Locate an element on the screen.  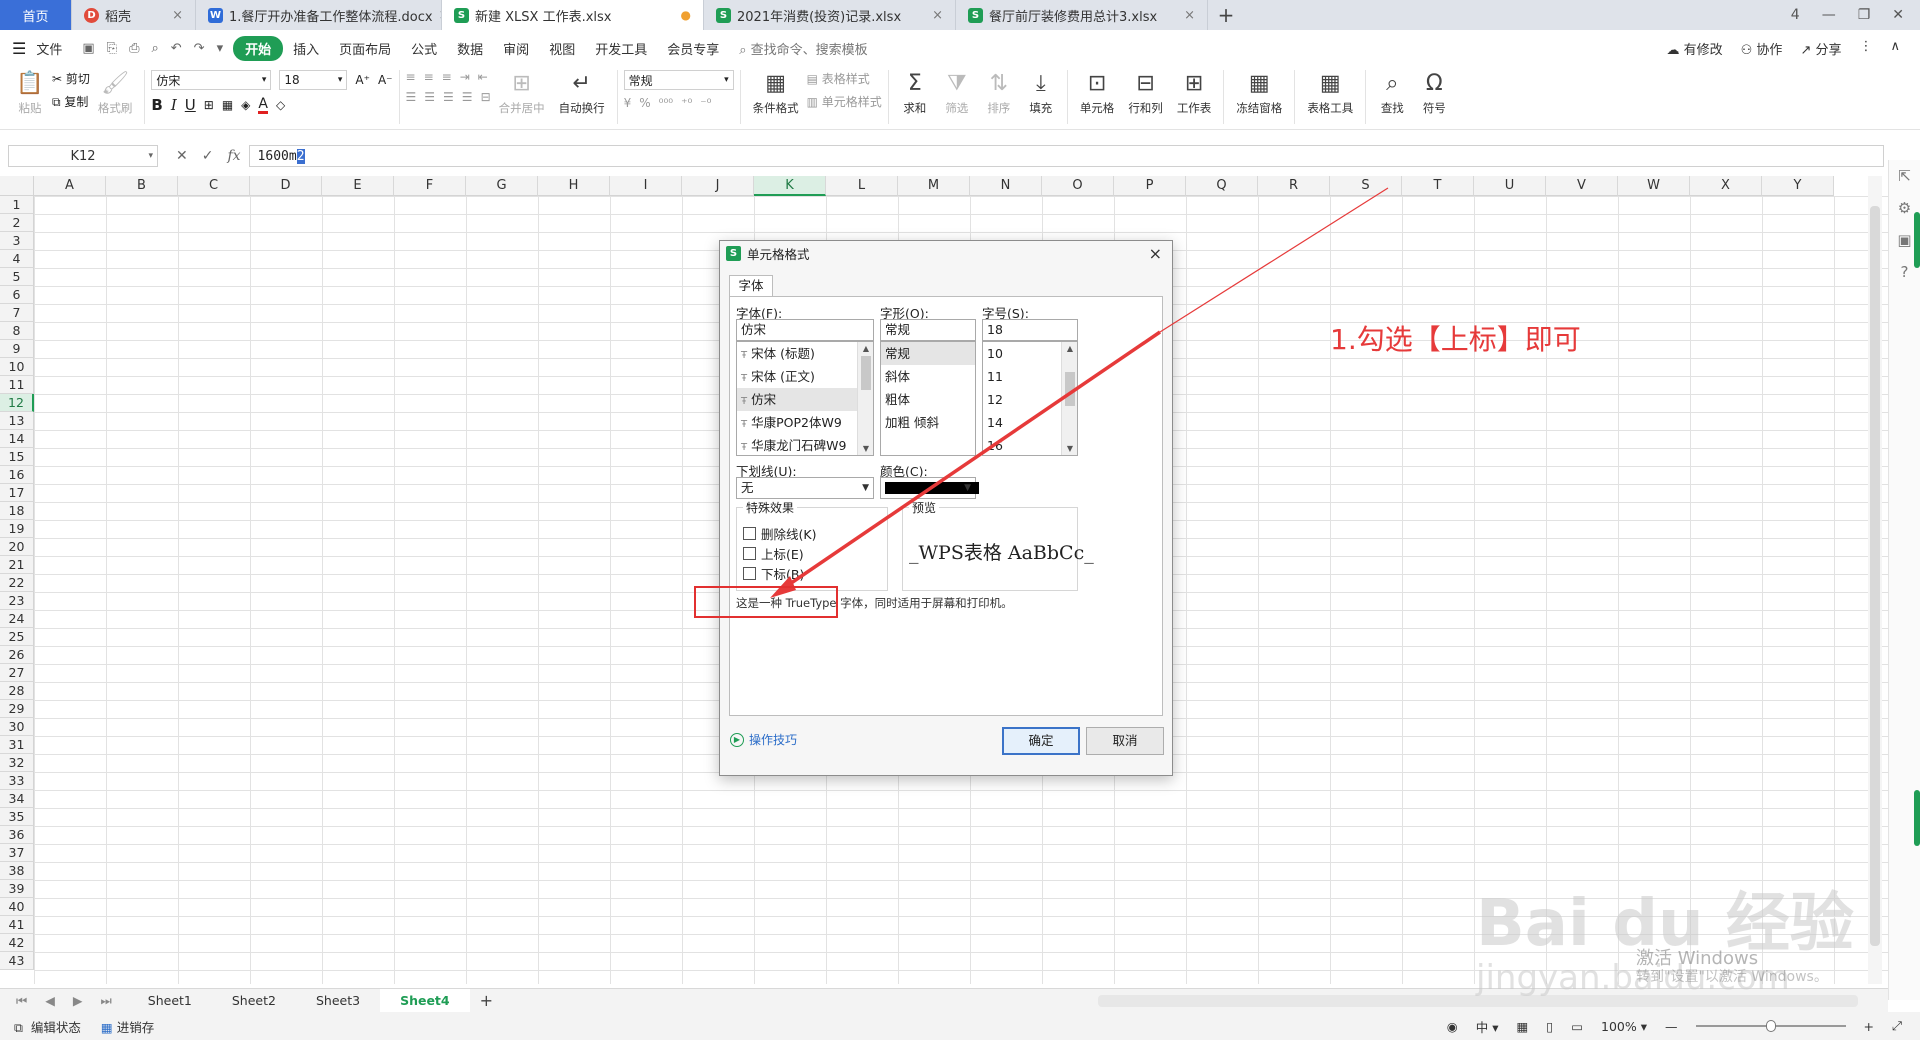
ok-button: 确定 is located at coordinates (1041, 741).